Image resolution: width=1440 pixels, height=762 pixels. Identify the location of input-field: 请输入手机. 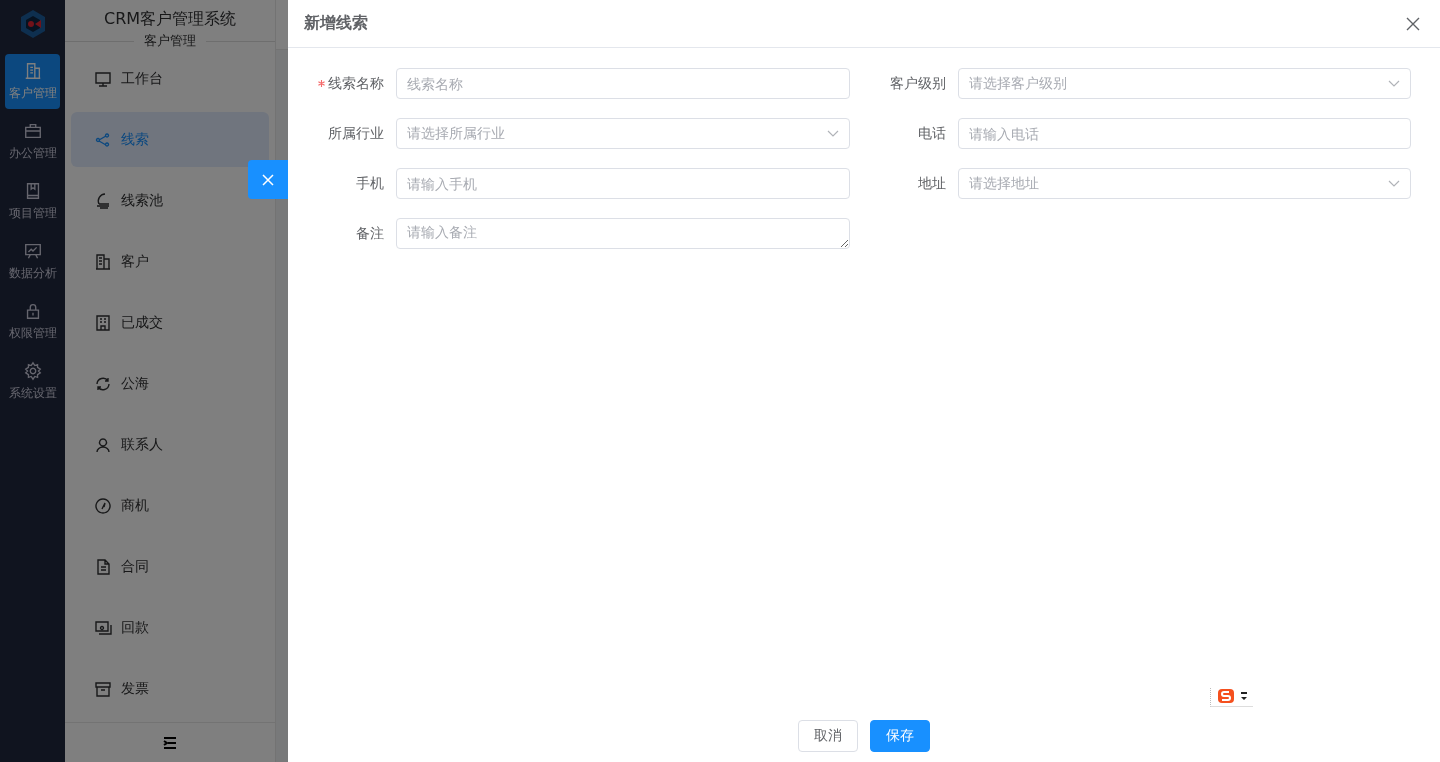
(623, 183).